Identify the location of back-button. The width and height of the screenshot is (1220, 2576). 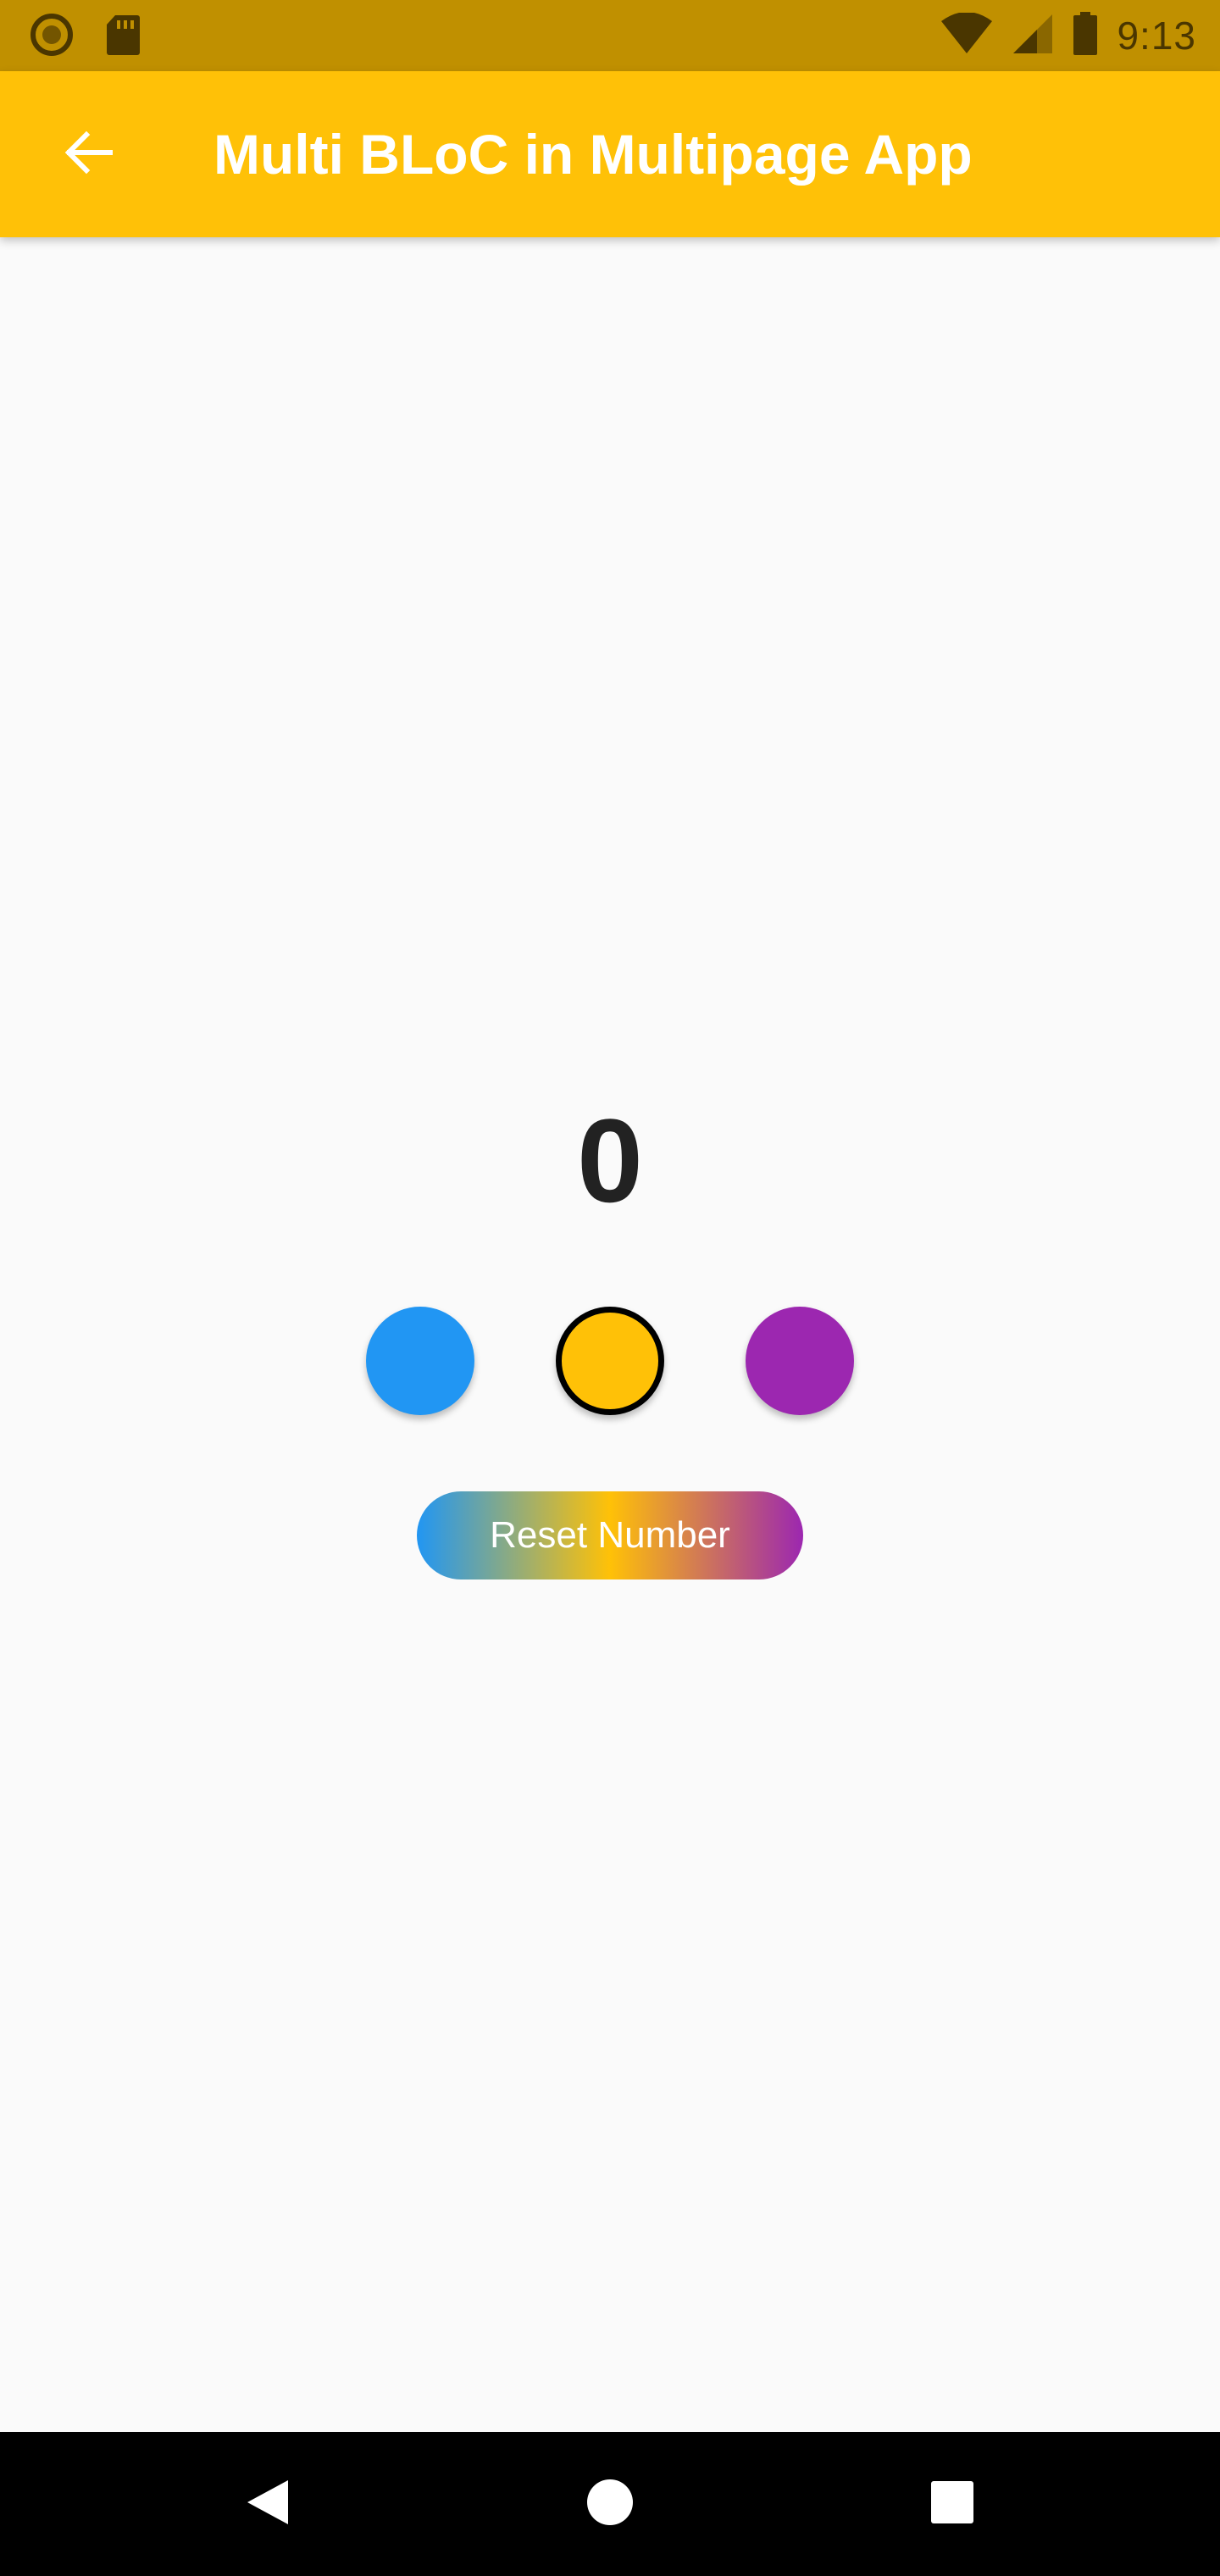
(88, 154).